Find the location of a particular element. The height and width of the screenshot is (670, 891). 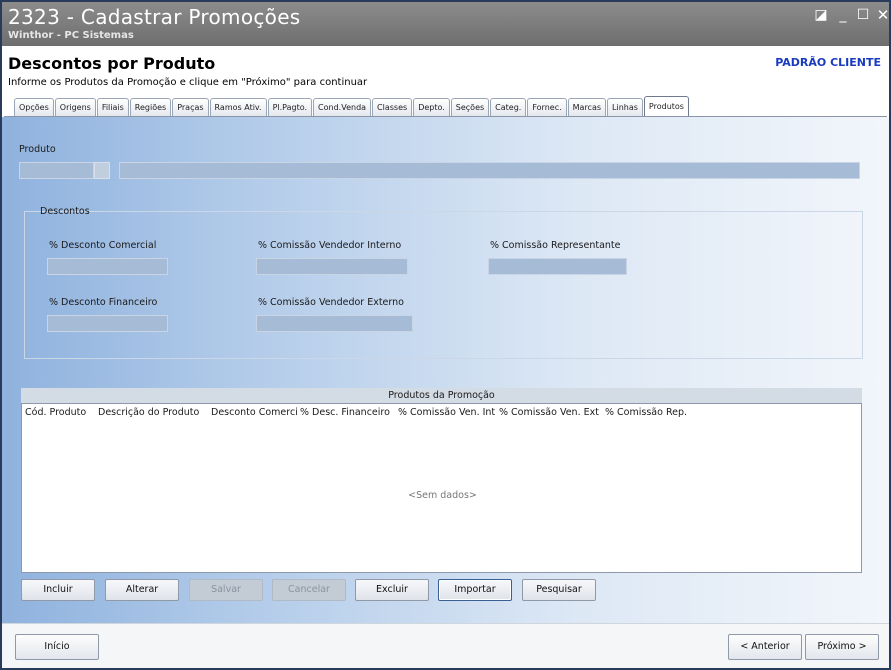

tab-produtos: Produtos is located at coordinates (666, 106).